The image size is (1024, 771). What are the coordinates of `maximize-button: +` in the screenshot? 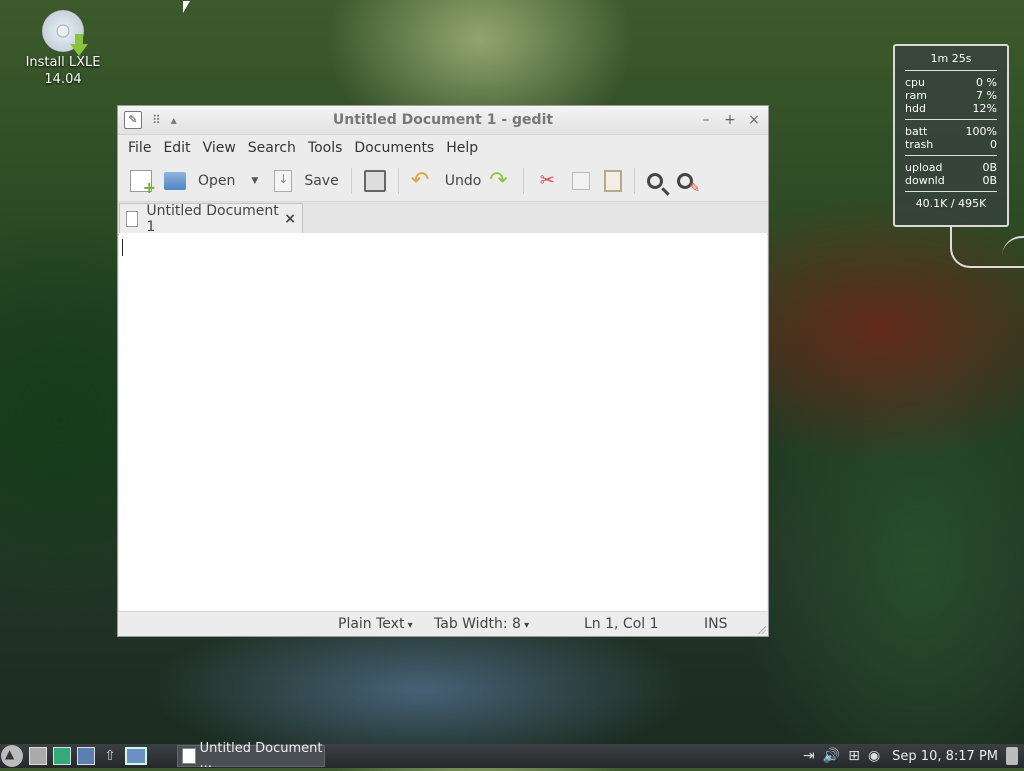 It's located at (730, 120).